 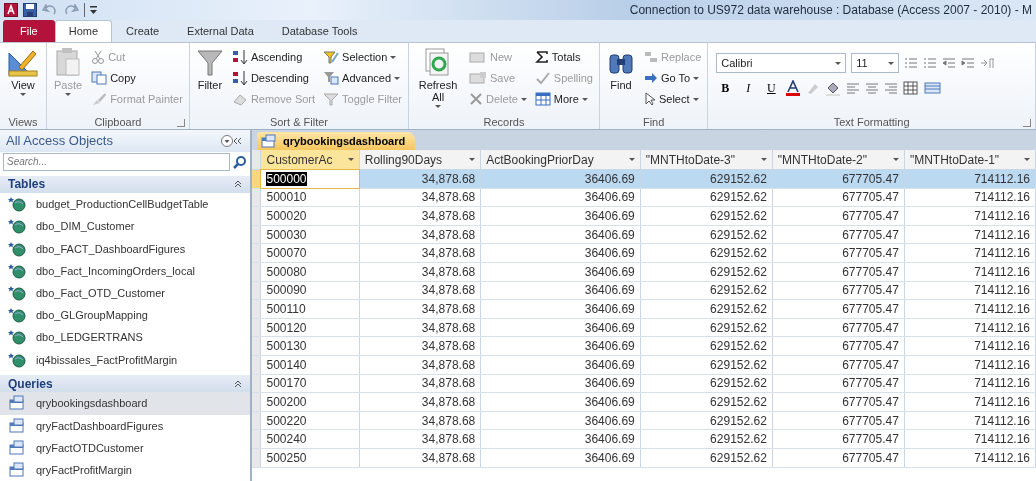 What do you see at coordinates (125, 226) in the screenshot?
I see `nav-item: dbo_DIM_Customer` at bounding box center [125, 226].